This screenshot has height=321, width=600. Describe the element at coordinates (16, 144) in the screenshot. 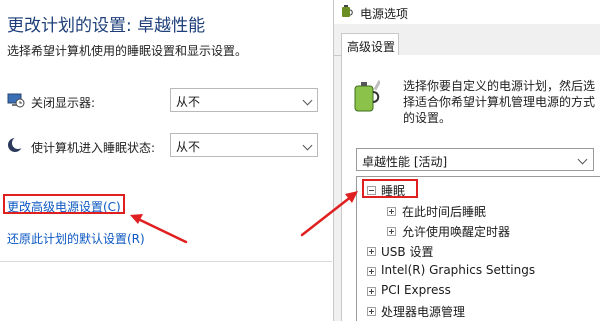

I see `sleep-moon-icon` at that location.